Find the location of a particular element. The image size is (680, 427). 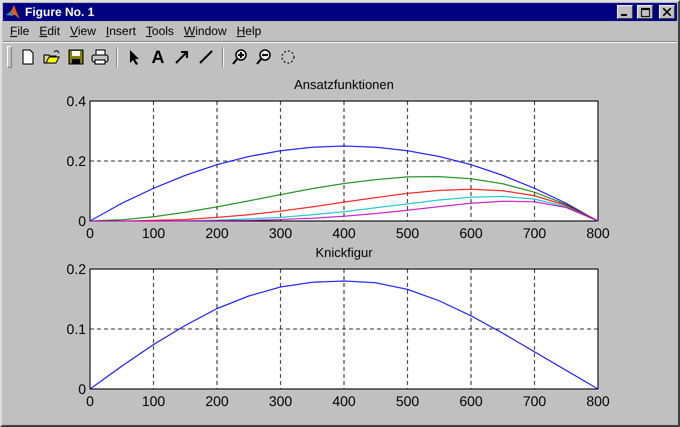

zoom-out-icon is located at coordinates (264, 57).